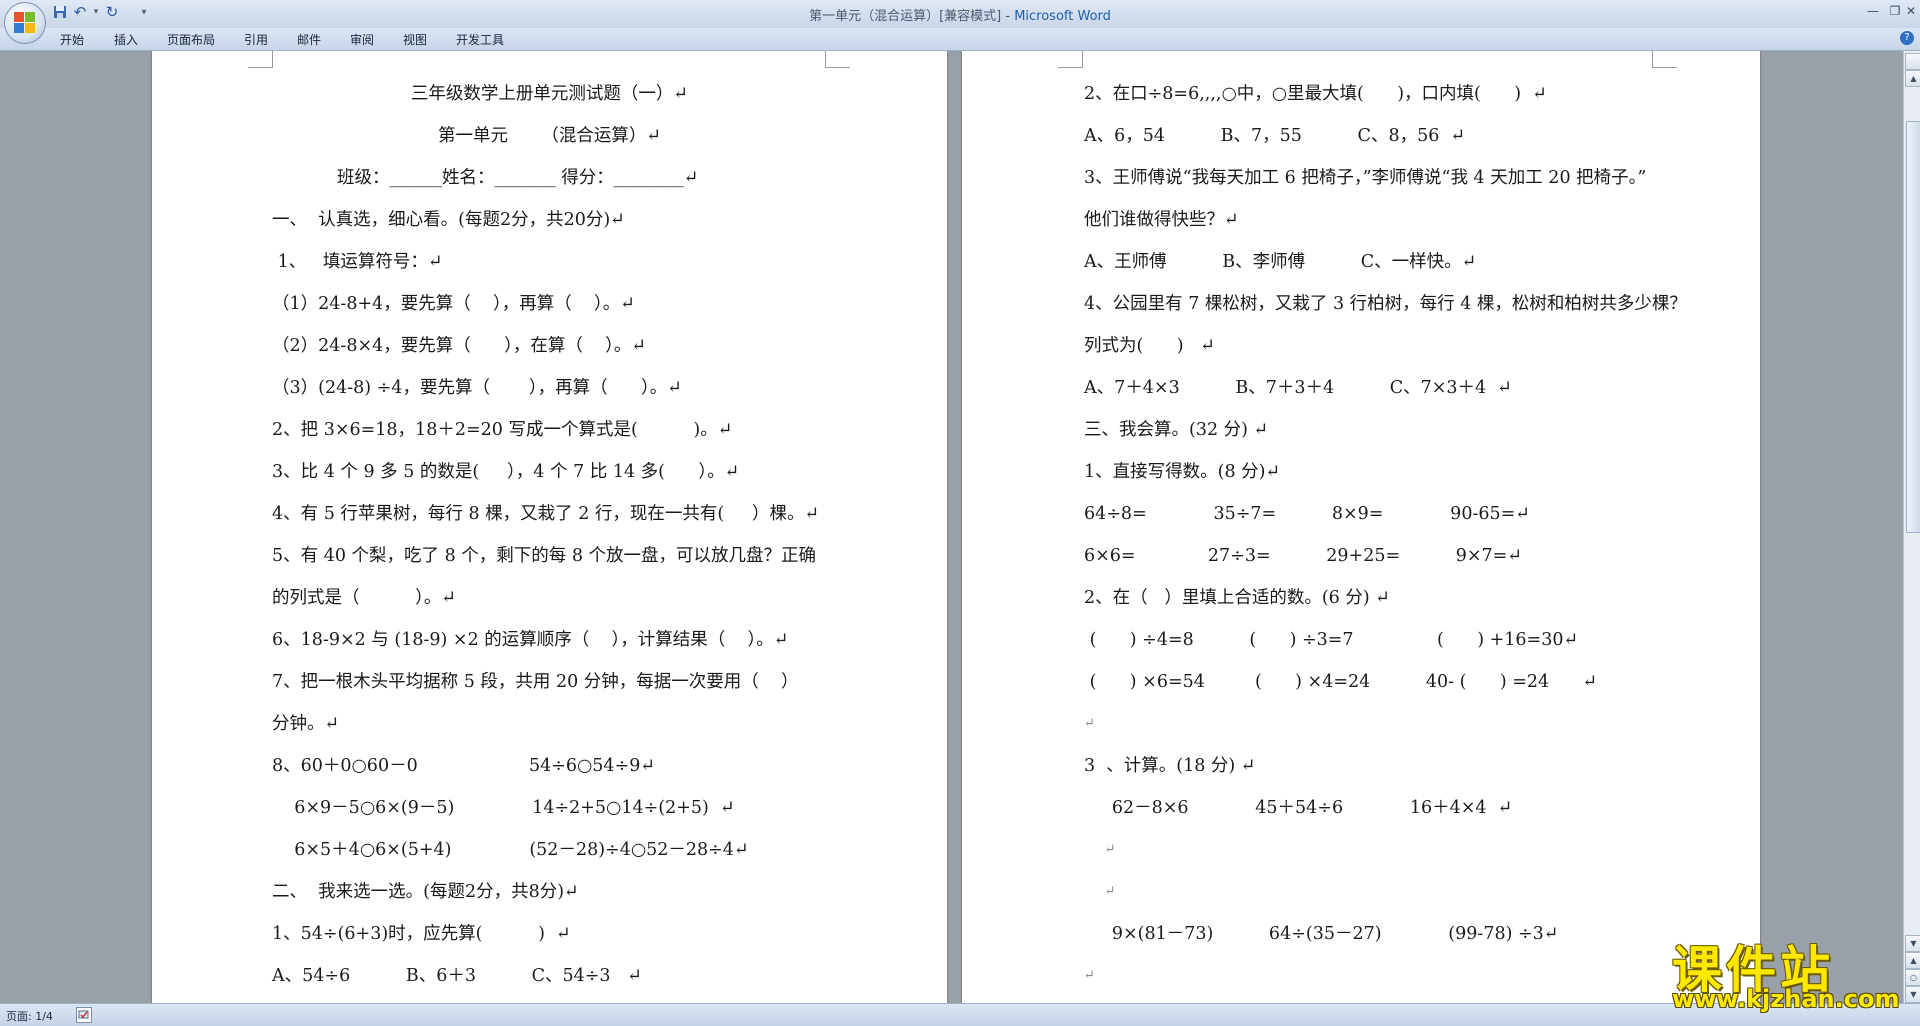 This screenshot has height=1026, width=1920. What do you see at coordinates (1385, 304) in the screenshot?
I see `question-line: 4、公园里有 7 棵松树，又栽了 3 行柏树，每行 4 棵，松树和柏树共多少棵？` at bounding box center [1385, 304].